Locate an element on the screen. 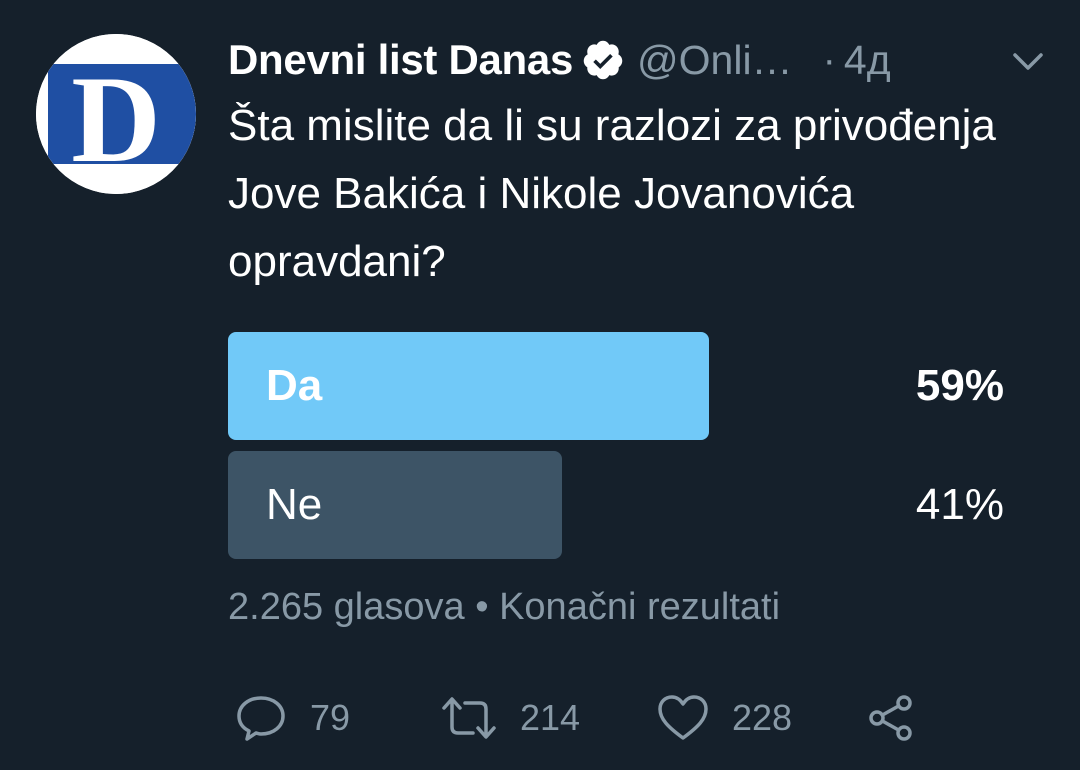 The image size is (1080, 770). poll-option-label: Ne is located at coordinates (294, 504).